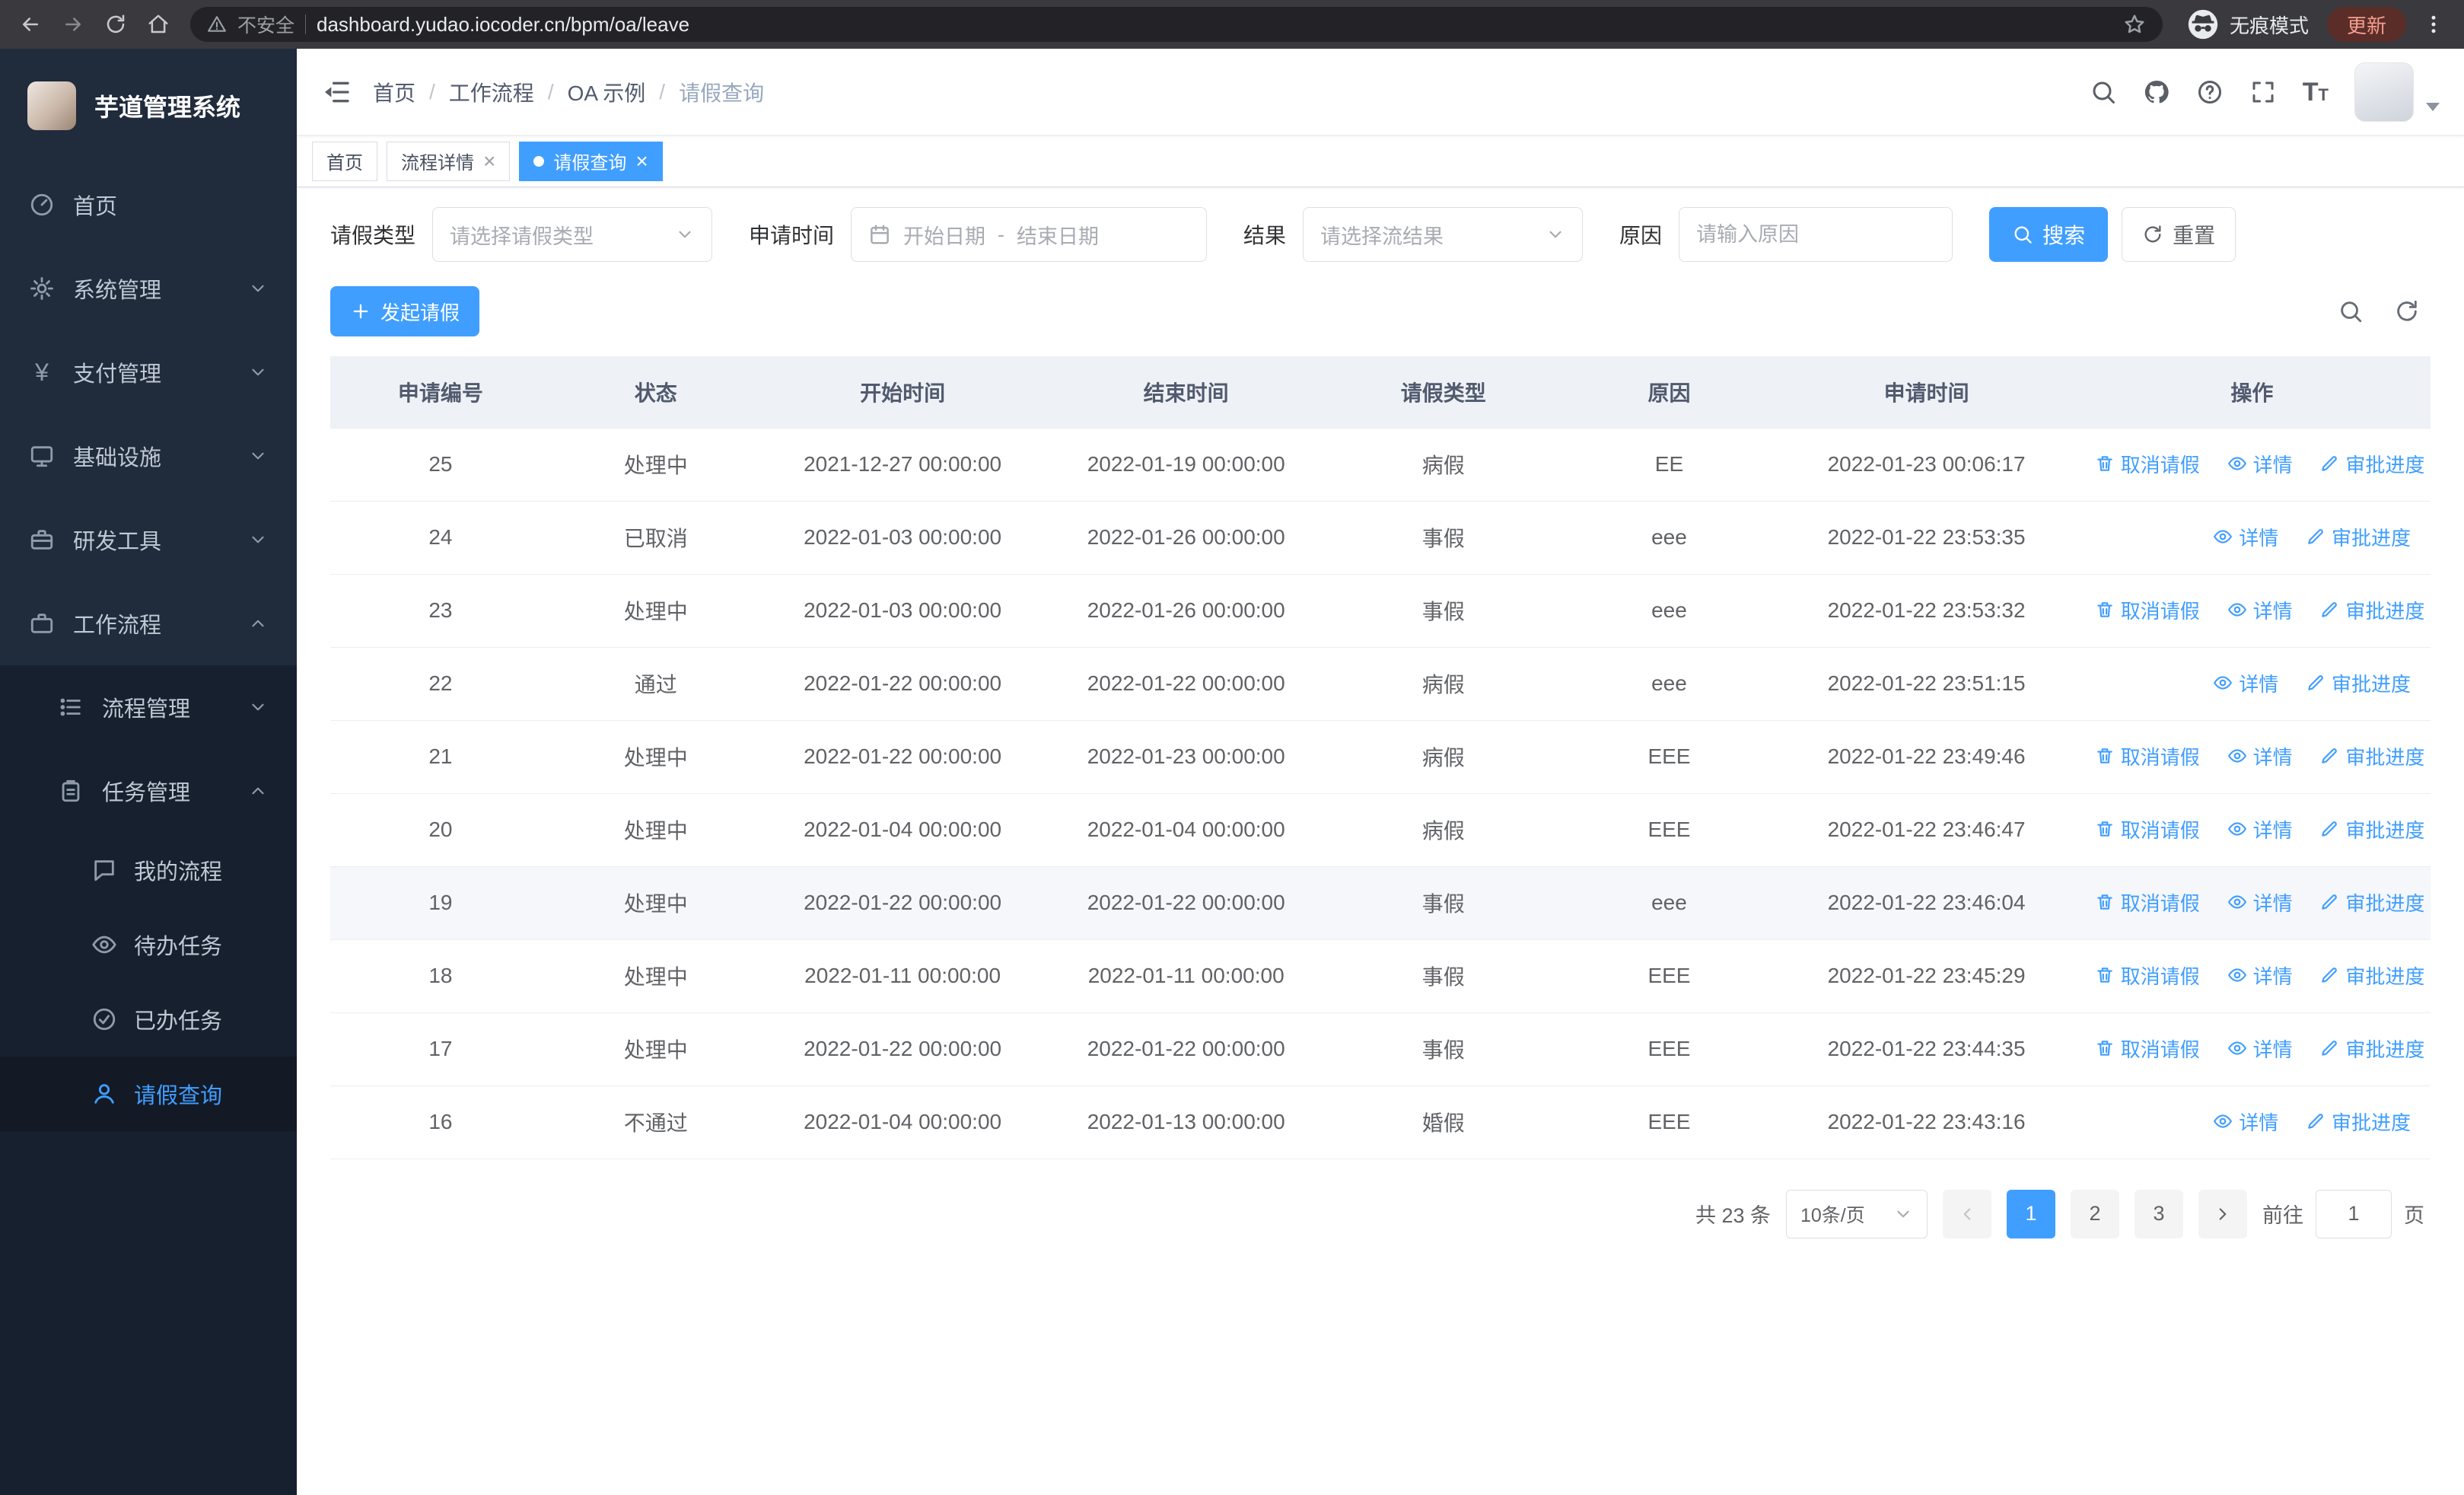  What do you see at coordinates (655, 903) in the screenshot?
I see `cell-status: 处理中` at bounding box center [655, 903].